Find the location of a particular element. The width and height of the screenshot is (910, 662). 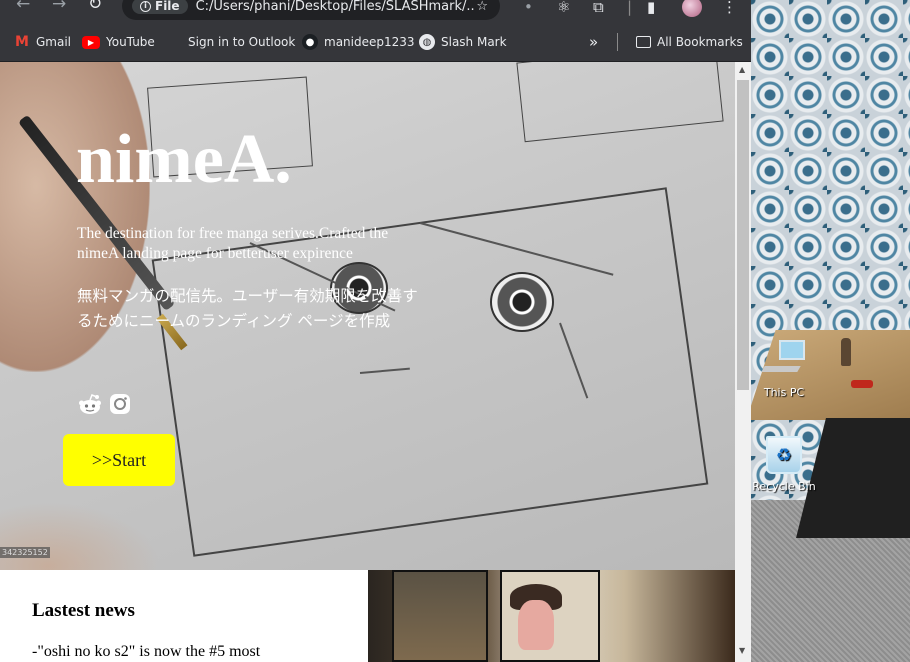

bookmark-label: manideep1233 is located at coordinates (369, 42).